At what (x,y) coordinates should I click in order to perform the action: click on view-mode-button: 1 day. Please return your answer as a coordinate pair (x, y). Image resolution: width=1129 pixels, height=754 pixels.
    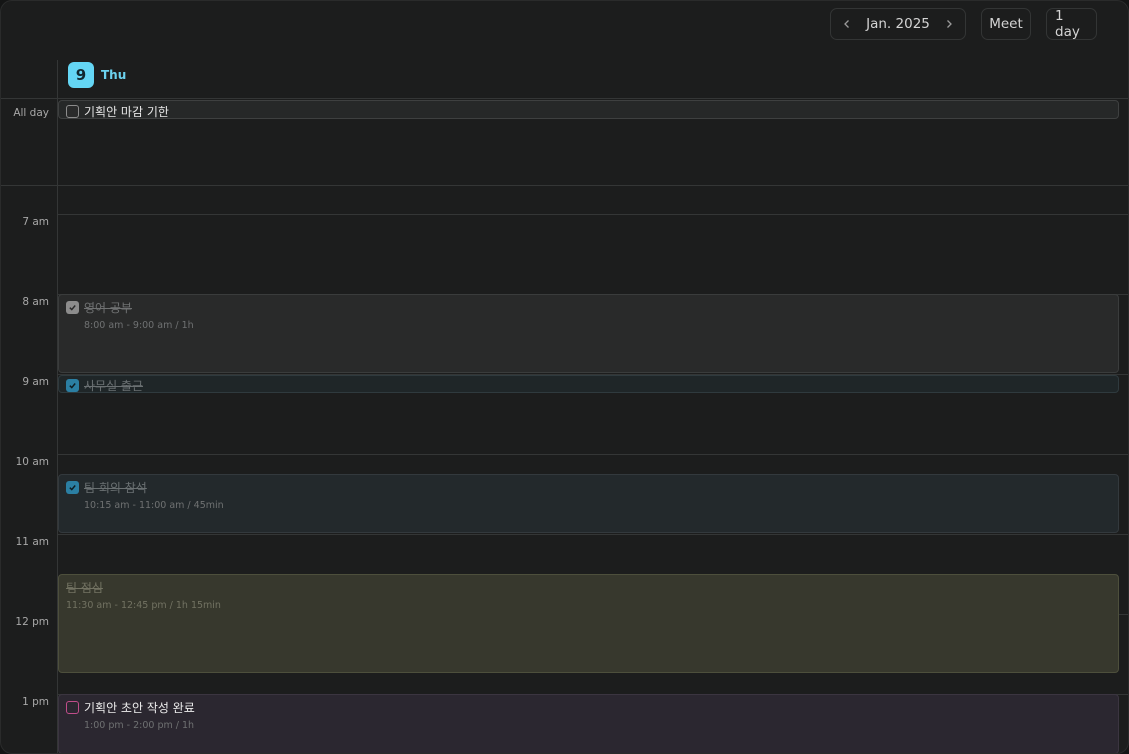
    Looking at the image, I should click on (1071, 24).